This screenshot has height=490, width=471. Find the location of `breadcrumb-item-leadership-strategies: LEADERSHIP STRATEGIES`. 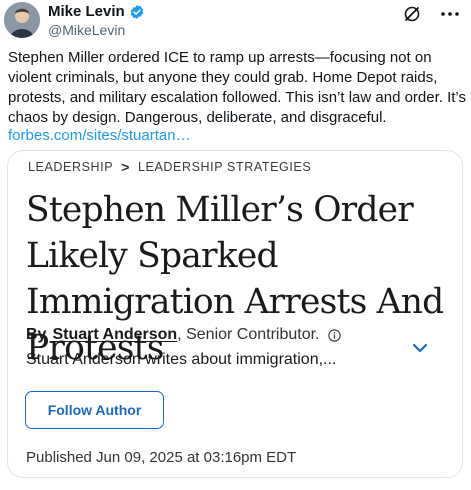

breadcrumb-item-leadership-strategies: LEADERSHIP STRATEGIES is located at coordinates (224, 167).